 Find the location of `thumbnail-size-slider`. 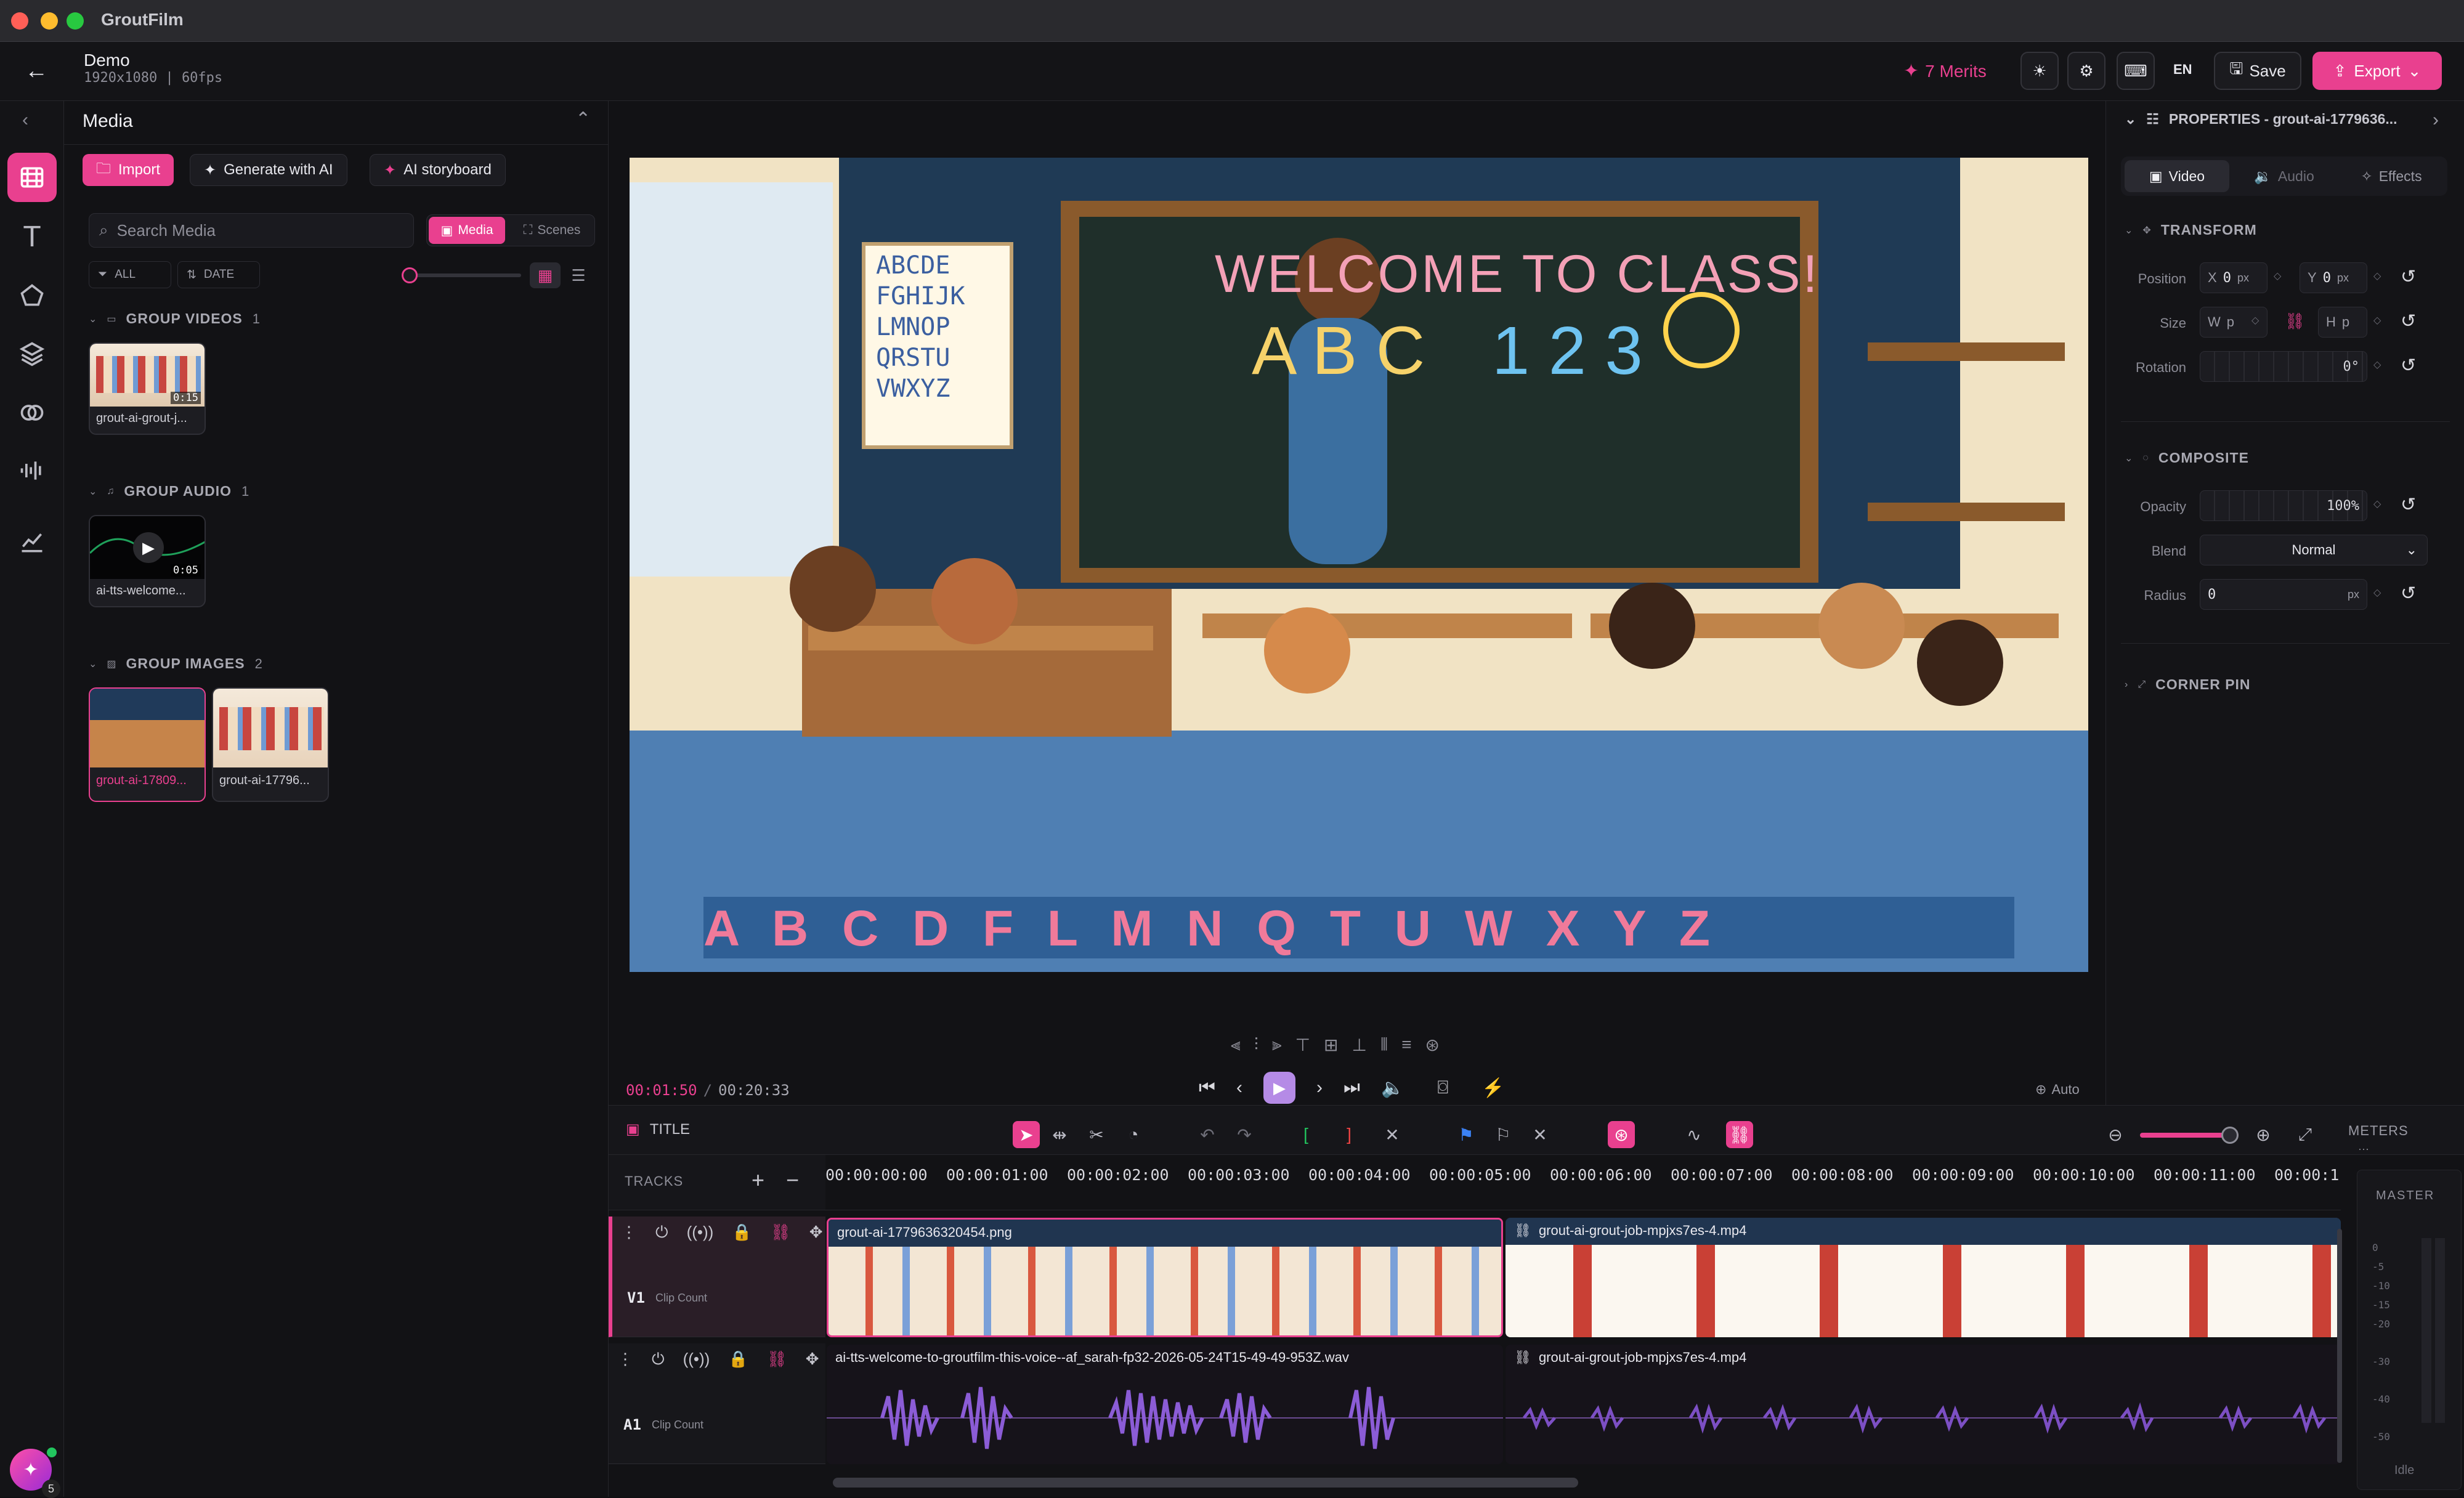

thumbnail-size-slider is located at coordinates (464, 275).